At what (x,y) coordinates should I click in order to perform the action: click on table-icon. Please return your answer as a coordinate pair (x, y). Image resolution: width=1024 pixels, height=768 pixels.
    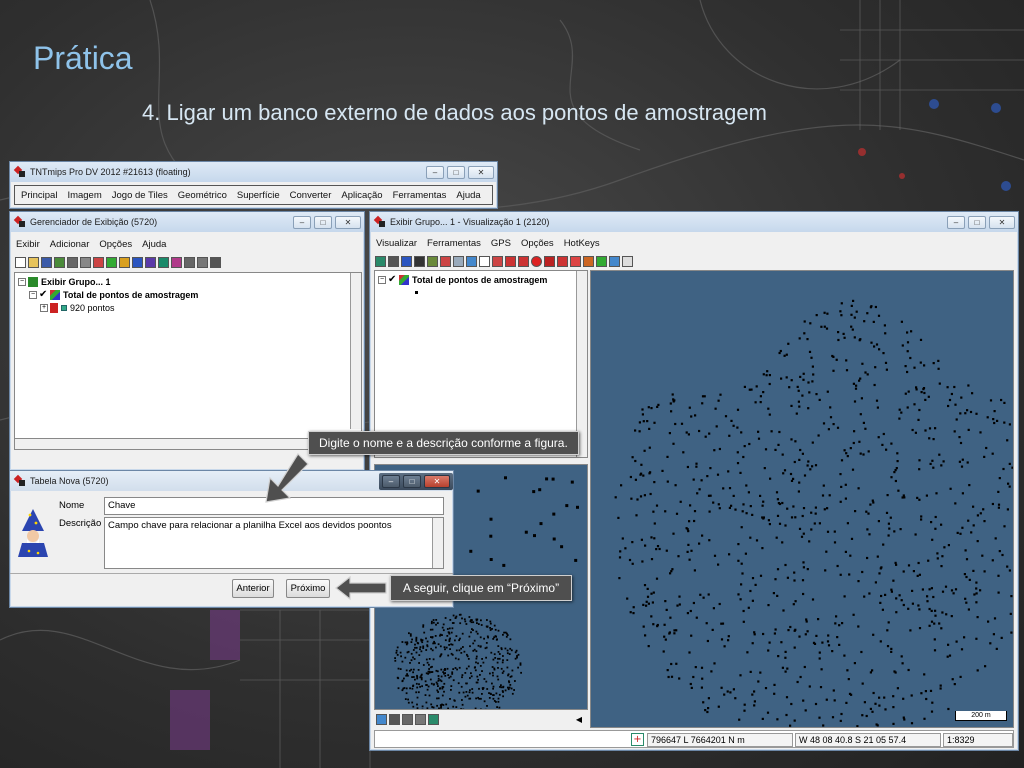
    Looking at the image, I should click on (189, 262).